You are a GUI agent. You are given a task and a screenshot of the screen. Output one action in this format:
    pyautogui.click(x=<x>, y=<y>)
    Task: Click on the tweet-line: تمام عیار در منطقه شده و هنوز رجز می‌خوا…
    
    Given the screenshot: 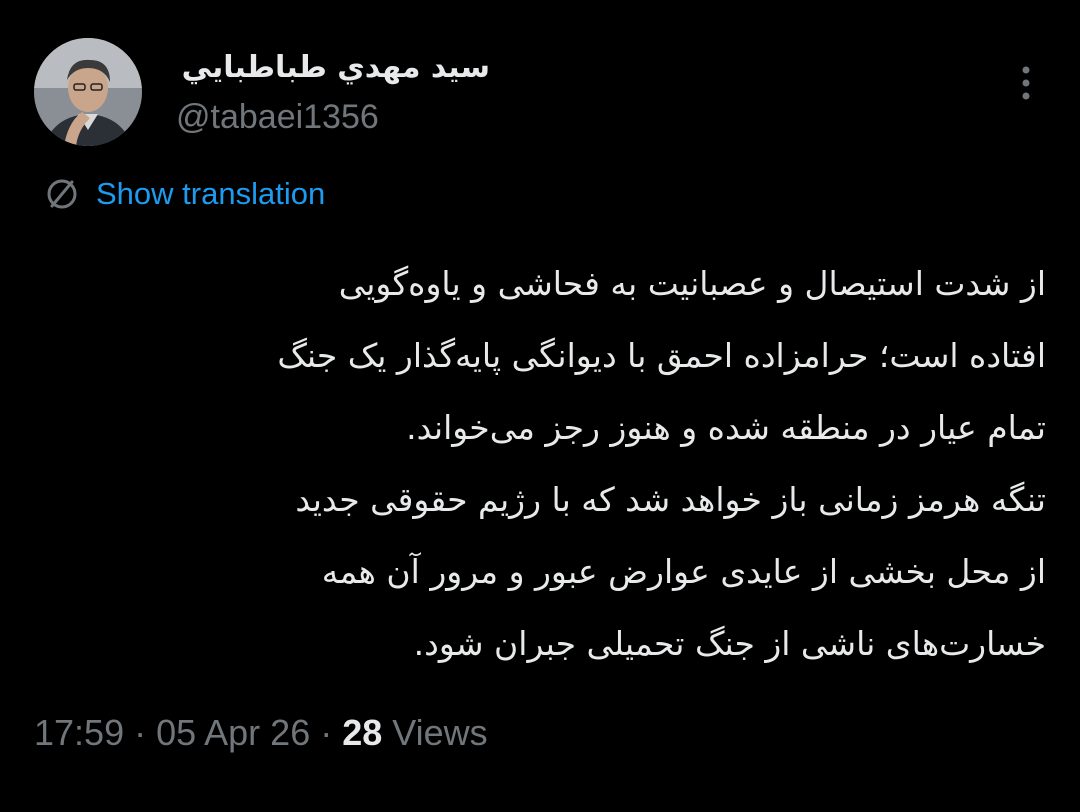 What is the action you would take?
    pyautogui.click(x=726, y=427)
    